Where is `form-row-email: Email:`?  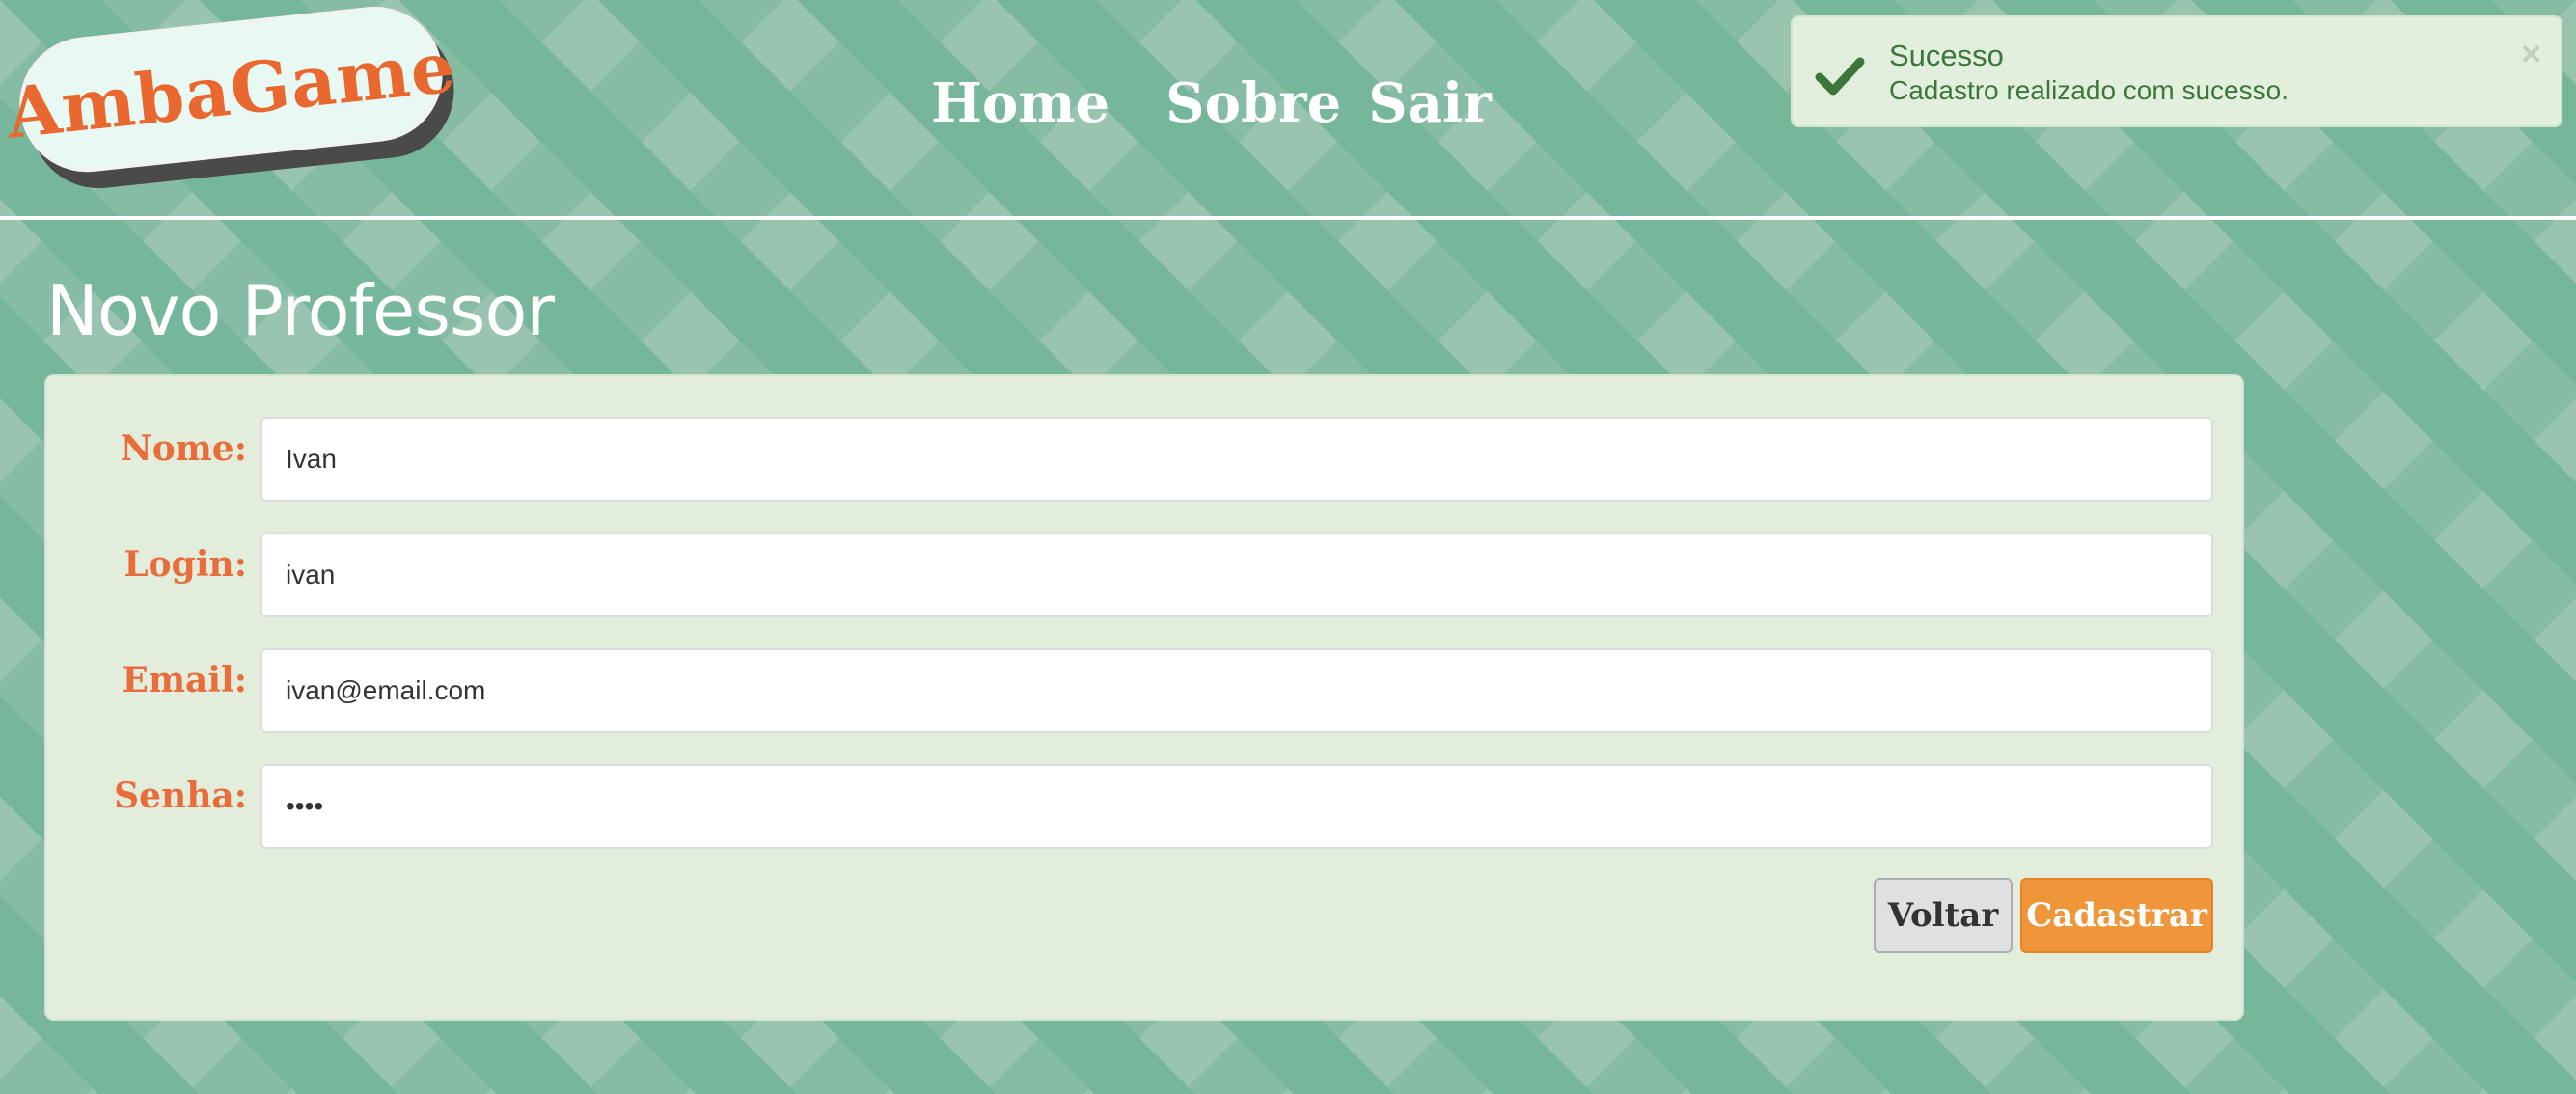 form-row-email: Email: is located at coordinates (1146, 690).